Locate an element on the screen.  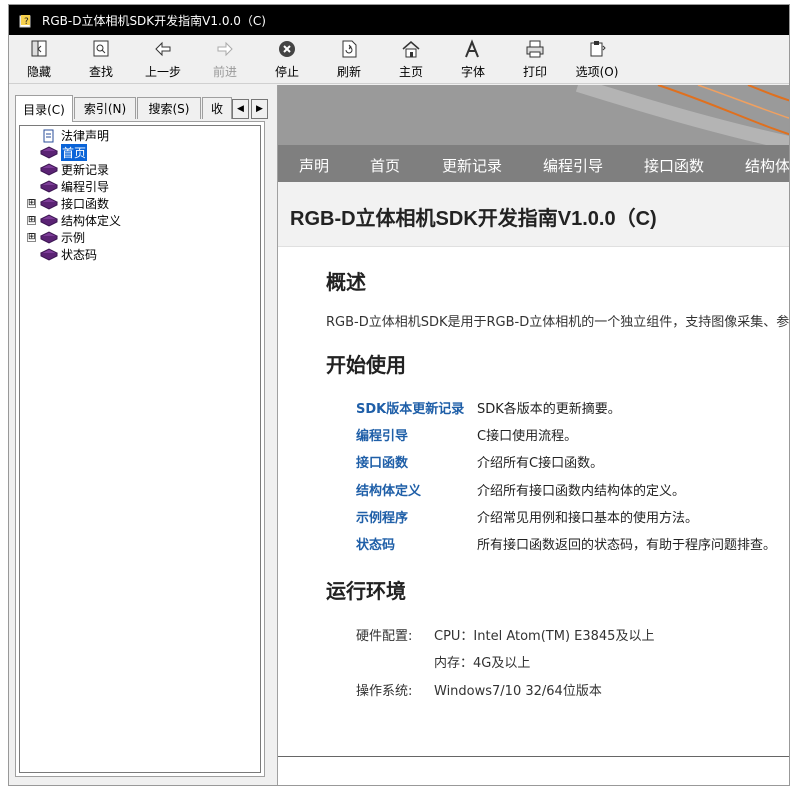
back-button: 上一步 is located at coordinates (163, 59).